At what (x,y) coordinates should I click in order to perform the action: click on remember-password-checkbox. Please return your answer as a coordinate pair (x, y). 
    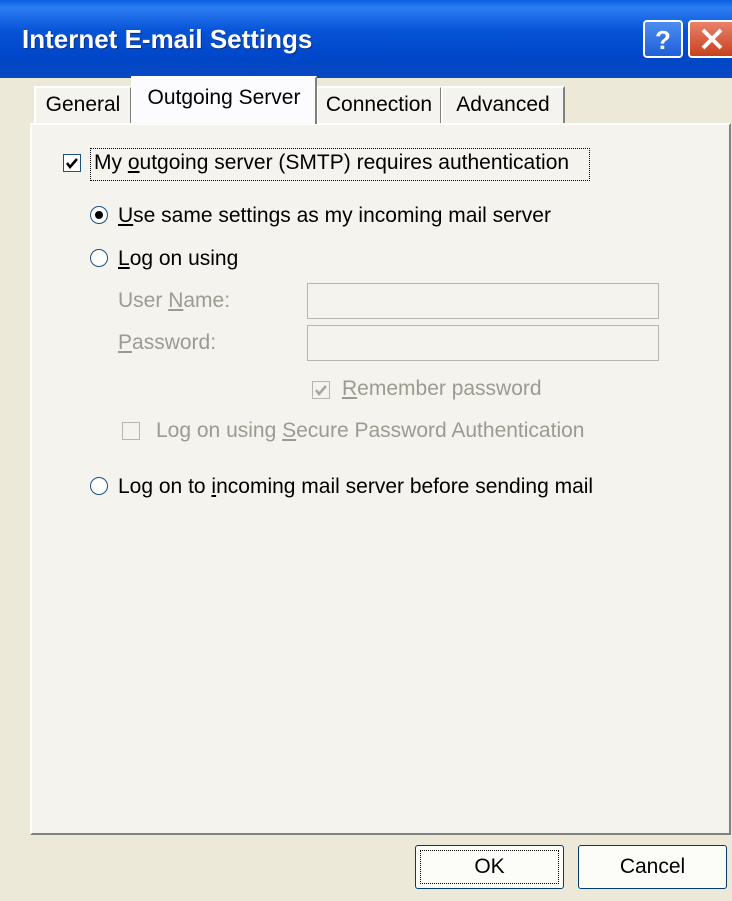
    Looking at the image, I should click on (321, 390).